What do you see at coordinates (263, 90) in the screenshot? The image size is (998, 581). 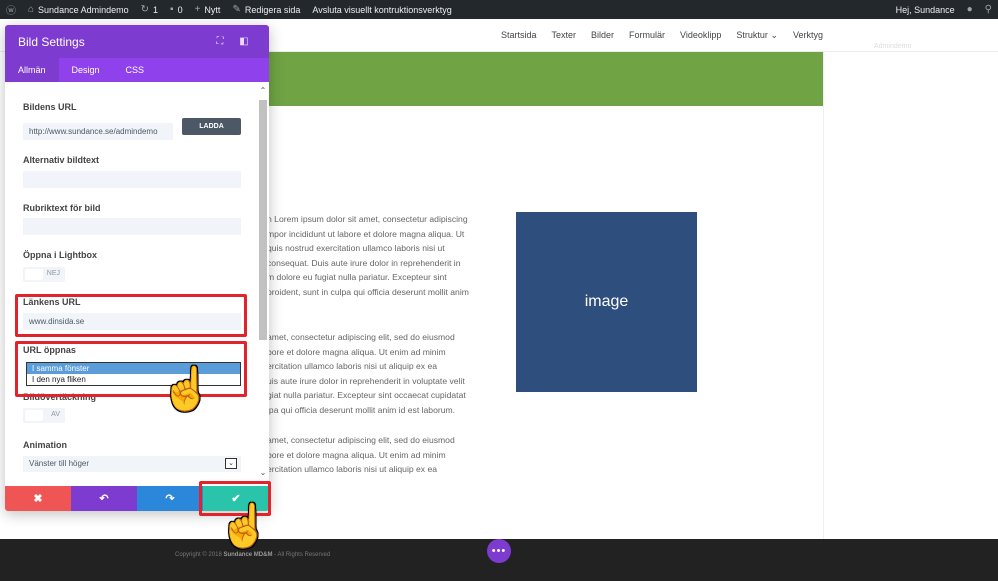 I see `scroll-up-icon: ⌃` at bounding box center [263, 90].